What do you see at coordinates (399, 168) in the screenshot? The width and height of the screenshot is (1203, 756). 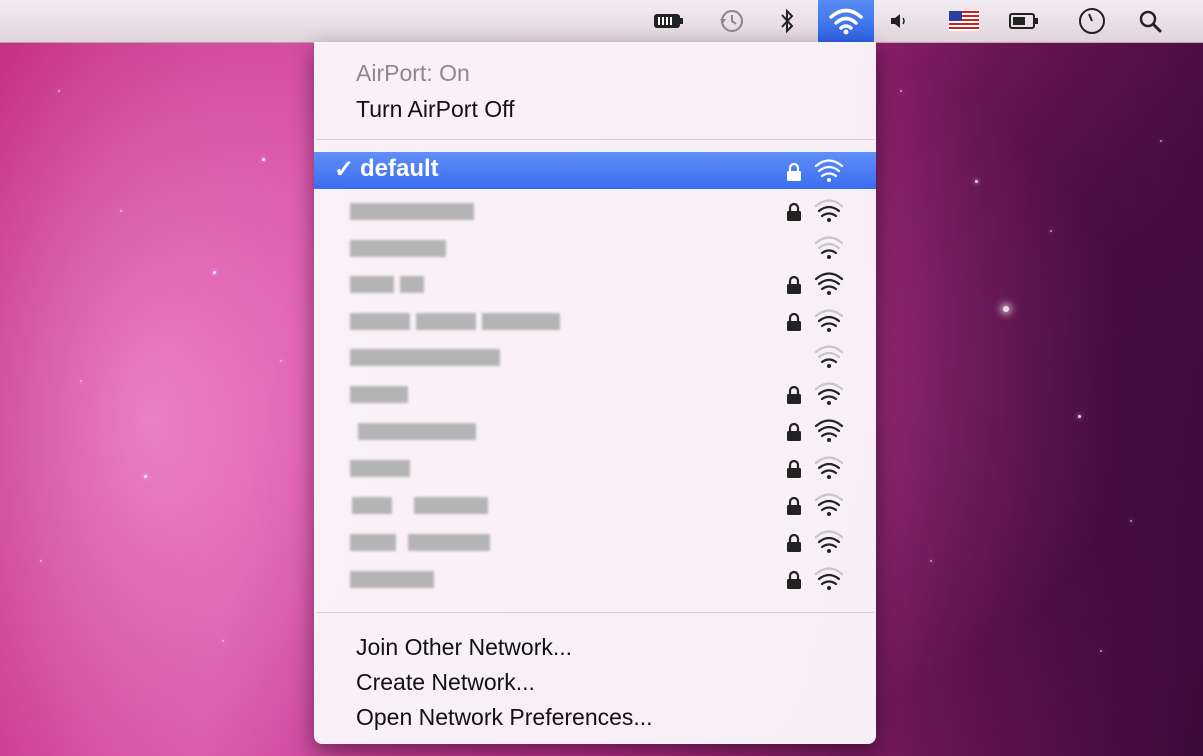 I see `network-name: default` at bounding box center [399, 168].